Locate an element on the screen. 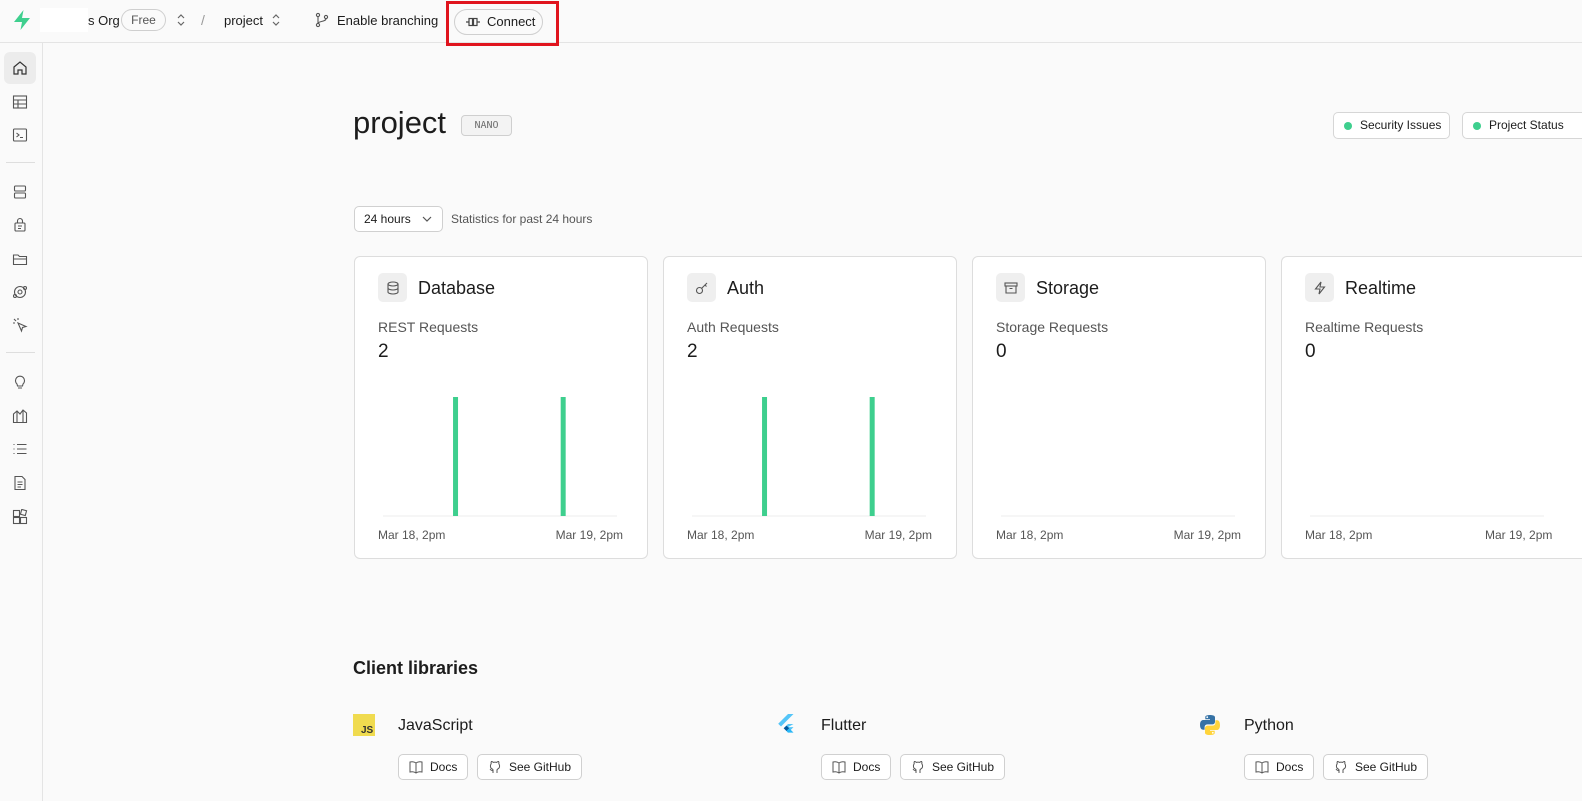  project-status-label: Project Status is located at coordinates (1526, 125).